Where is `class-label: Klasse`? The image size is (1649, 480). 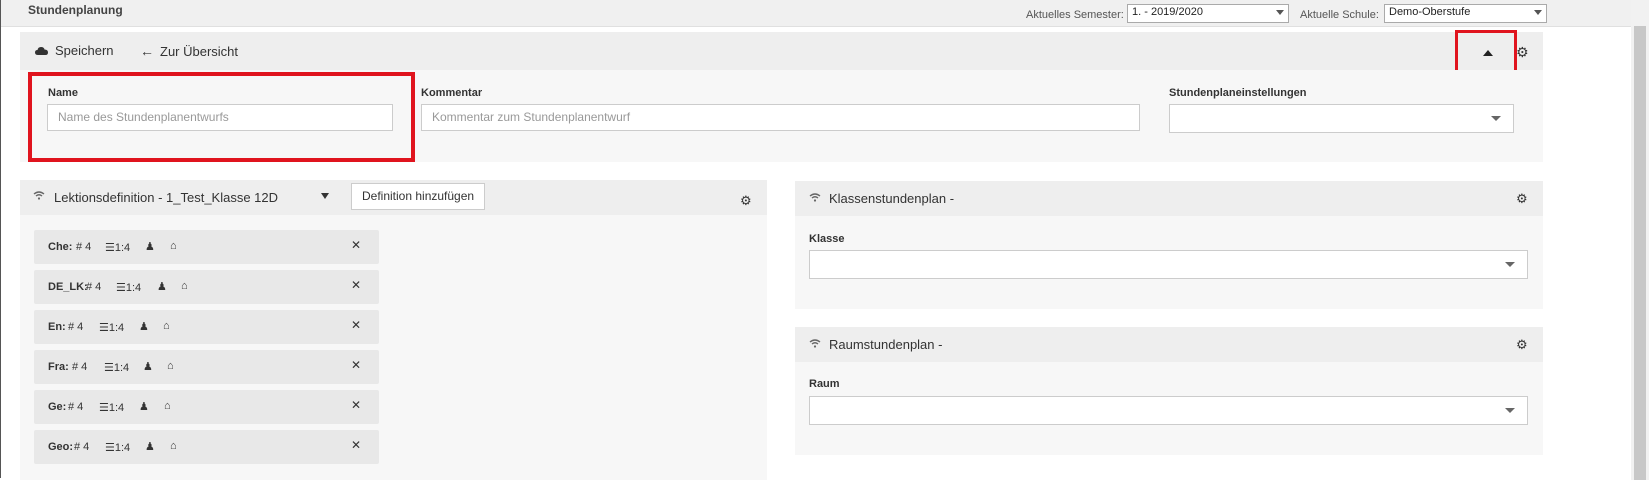 class-label: Klasse is located at coordinates (827, 239).